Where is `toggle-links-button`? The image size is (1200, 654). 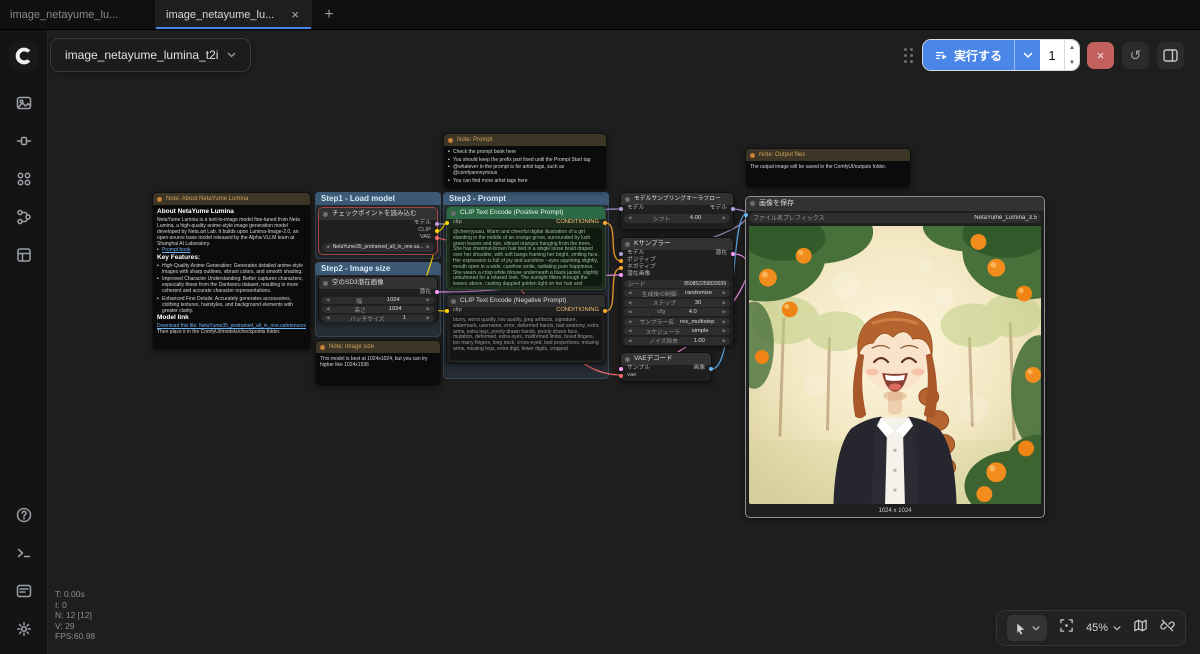
toggle-links-button is located at coordinates (1167, 628).